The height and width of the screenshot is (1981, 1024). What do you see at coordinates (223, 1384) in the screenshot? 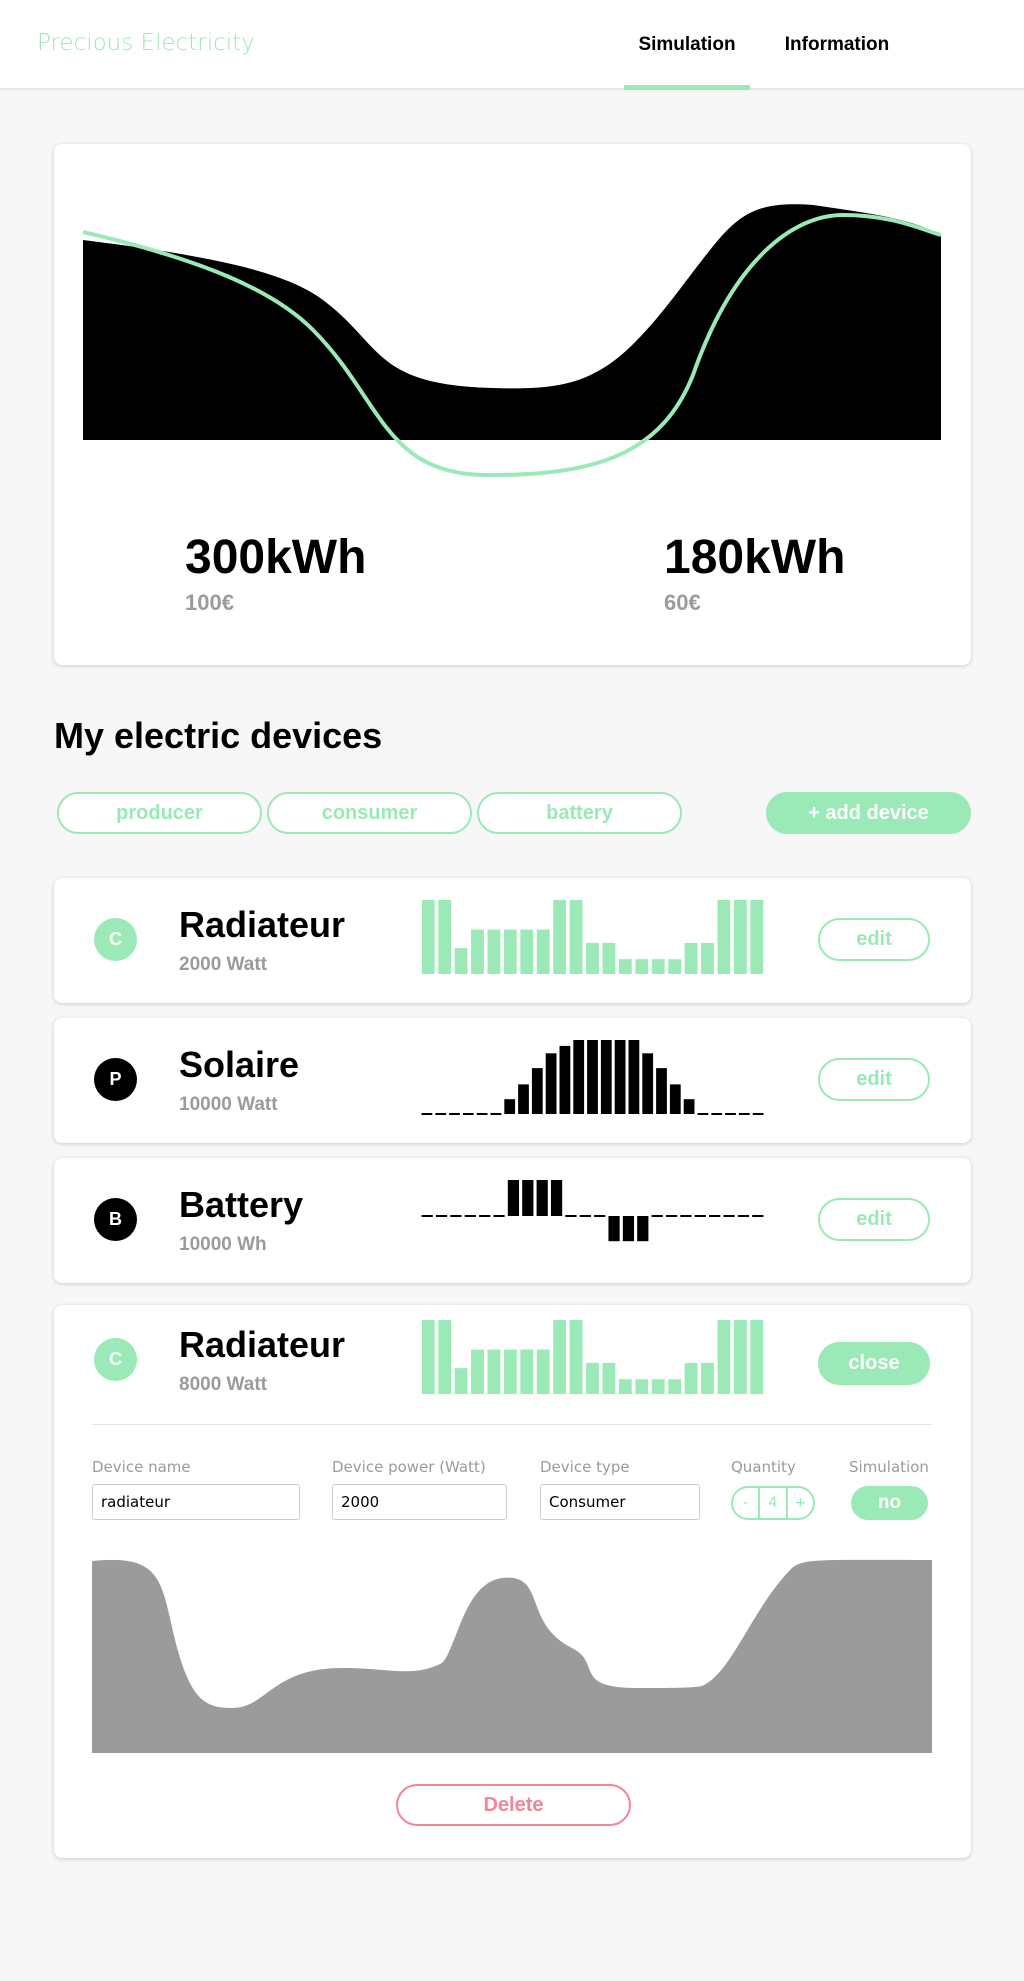
I see `device-power: 8000 Watt` at bounding box center [223, 1384].